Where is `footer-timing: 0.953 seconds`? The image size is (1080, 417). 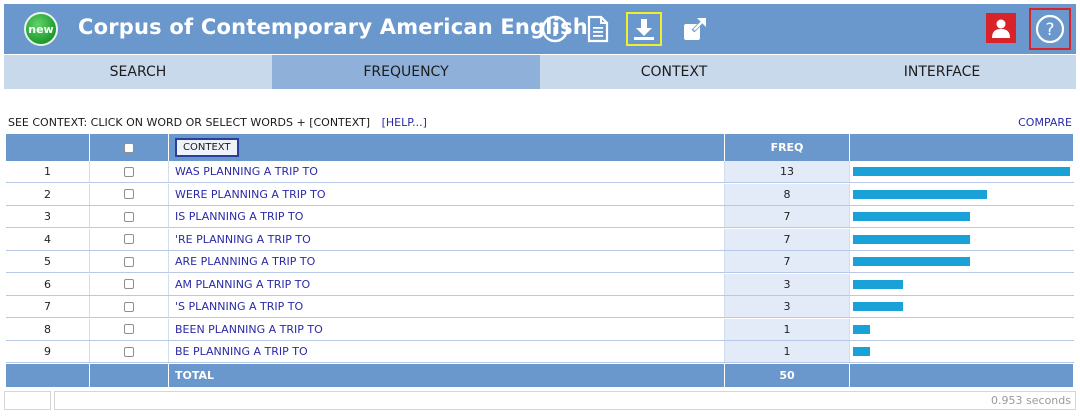 footer-timing: 0.953 seconds is located at coordinates (565, 400).